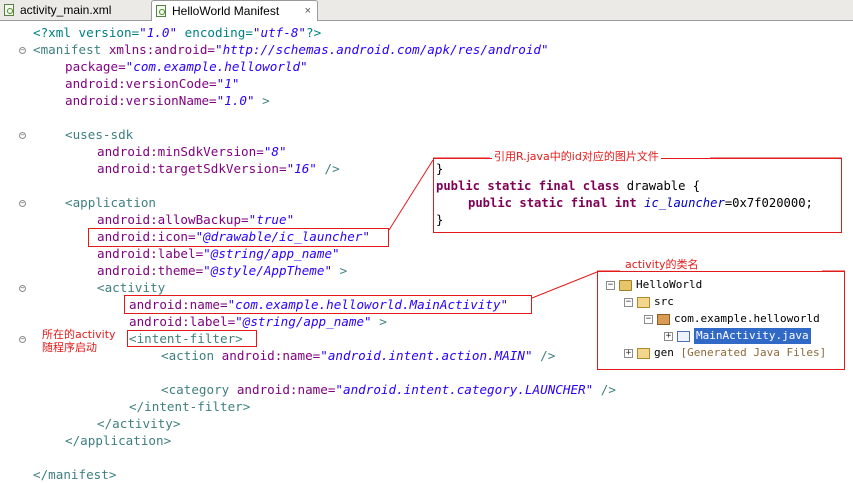 This screenshot has height=483, width=853. I want to click on code-line-xml-decl: <?xml version="1.0" encoding="utf-8"?>, so click(177, 32).